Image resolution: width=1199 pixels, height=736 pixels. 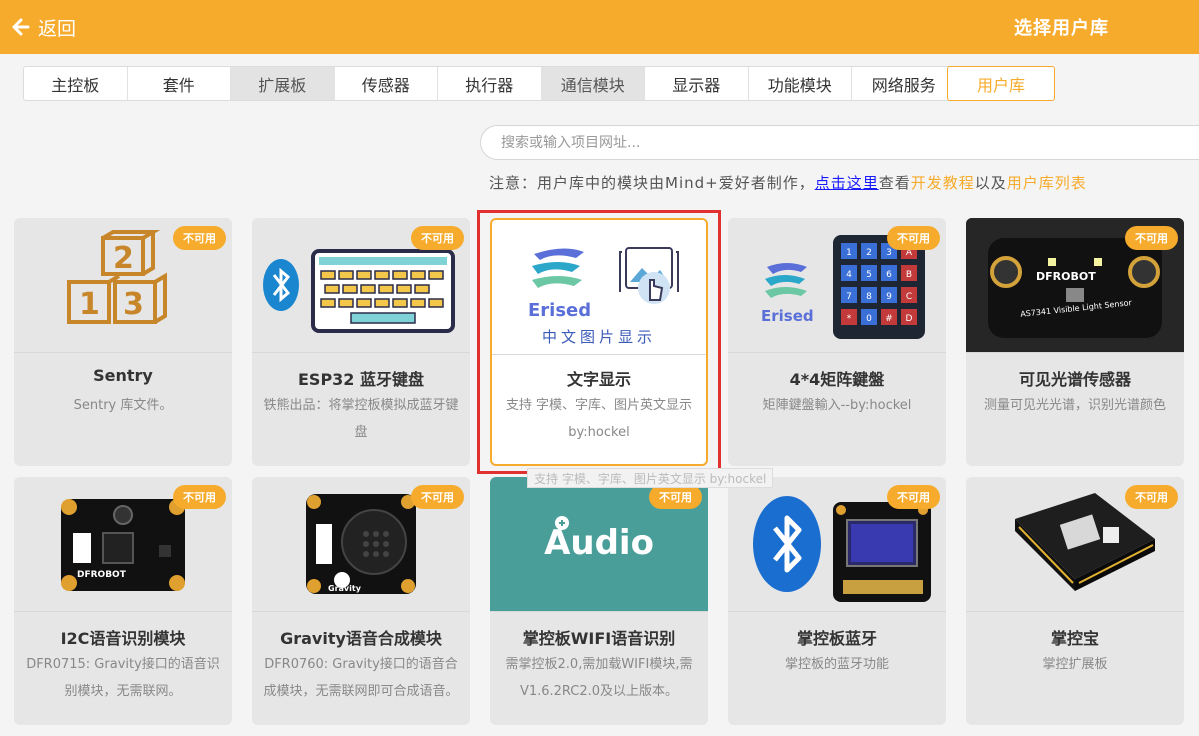 I want to click on notice-prefix: 注意：用户库中的模块由Mind+爱好者制作，, so click(x=652, y=183).